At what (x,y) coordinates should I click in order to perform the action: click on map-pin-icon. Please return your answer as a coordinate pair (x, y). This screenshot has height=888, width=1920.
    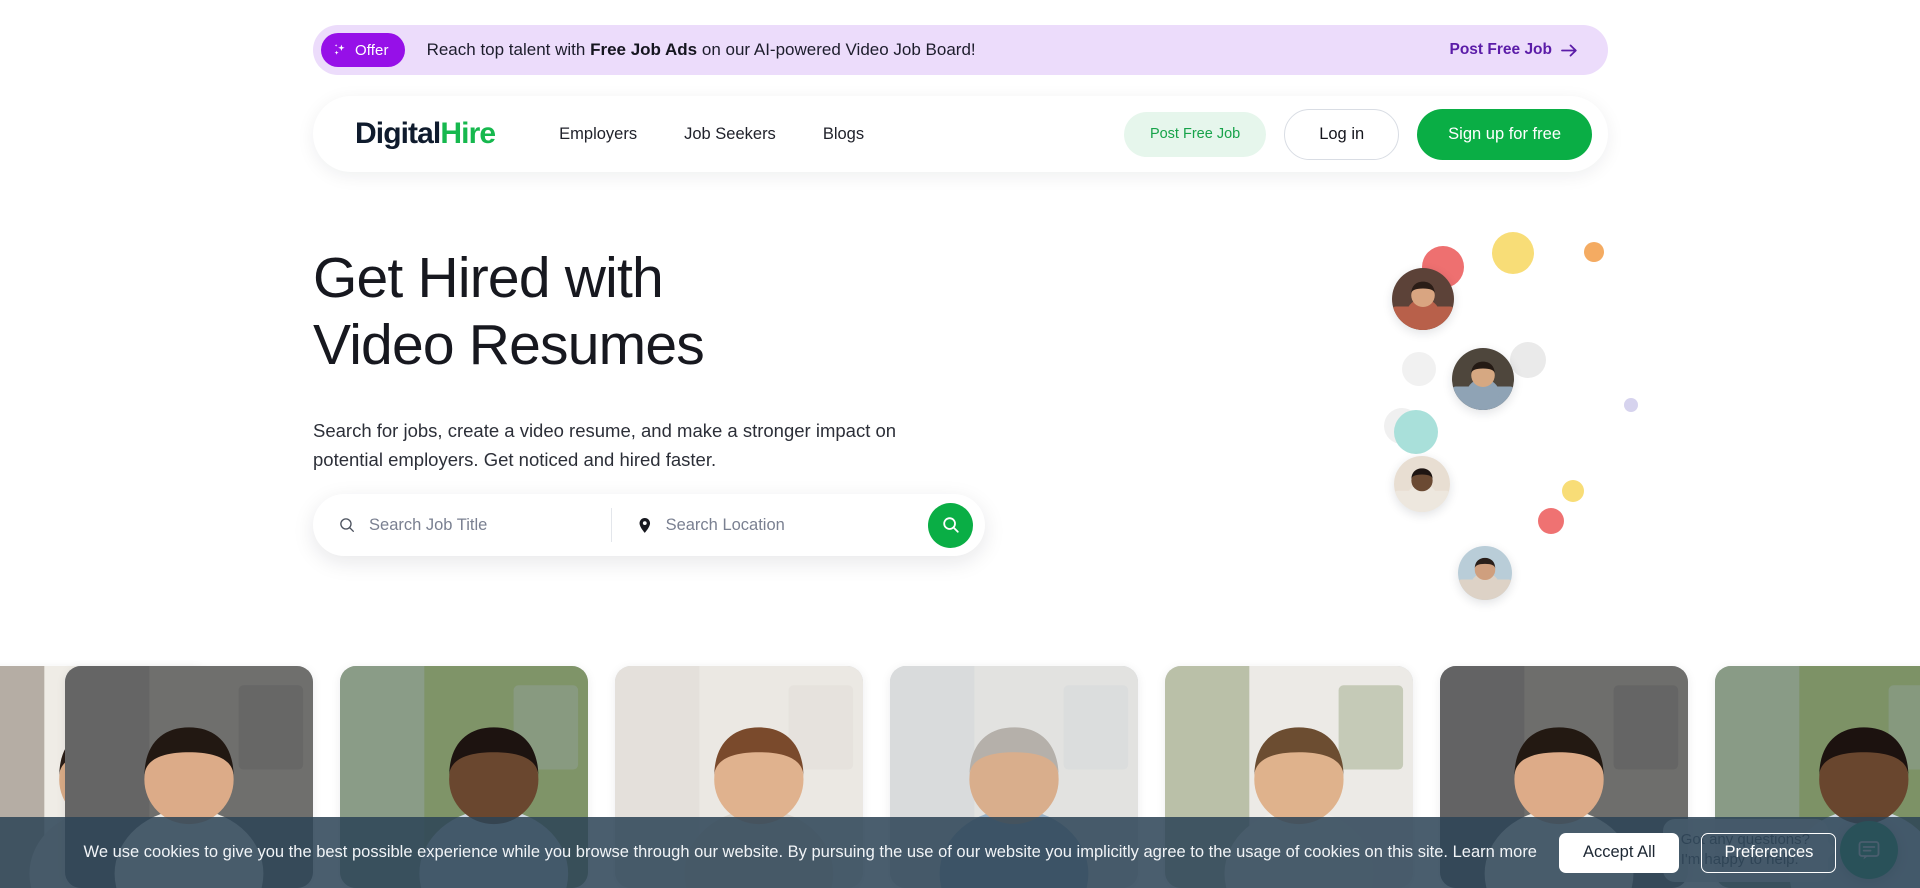
    Looking at the image, I should click on (645, 525).